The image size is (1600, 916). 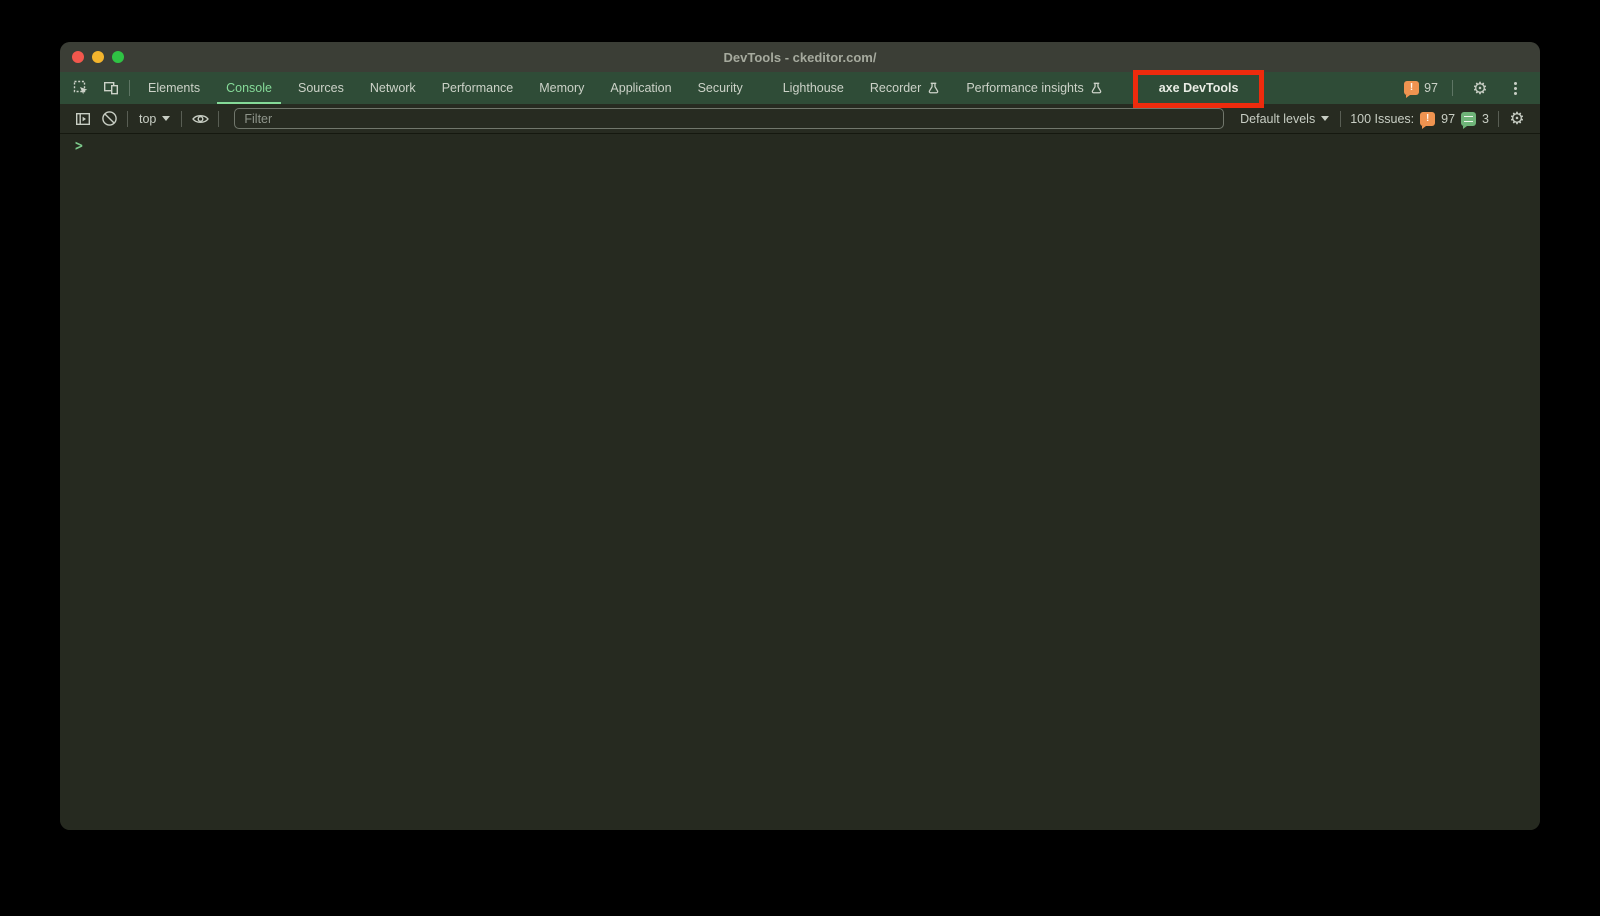 What do you see at coordinates (321, 88) in the screenshot?
I see `tab-sources: Sources` at bounding box center [321, 88].